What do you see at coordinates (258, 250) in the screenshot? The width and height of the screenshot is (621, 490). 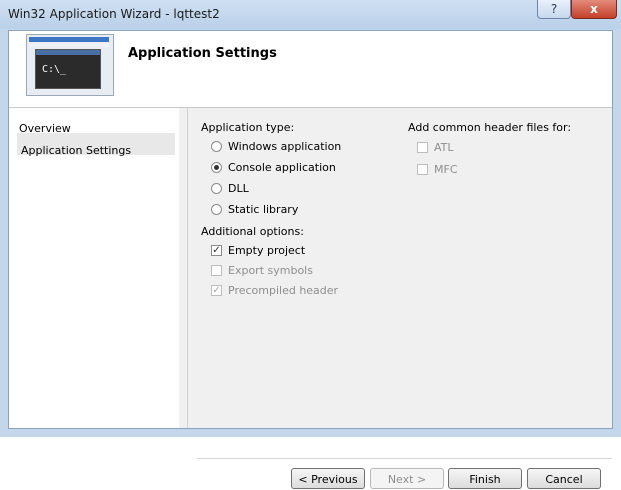 I see `checkbox-empty-project: ✓ Empty project` at bounding box center [258, 250].